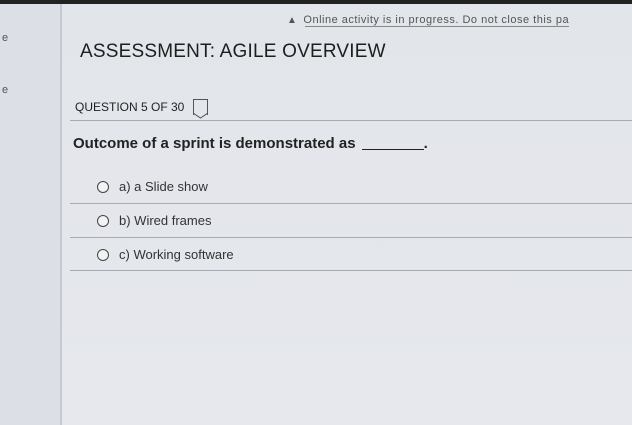 Image resolution: width=632 pixels, height=425 pixels. I want to click on option-label: b) Wired frames, so click(165, 220).